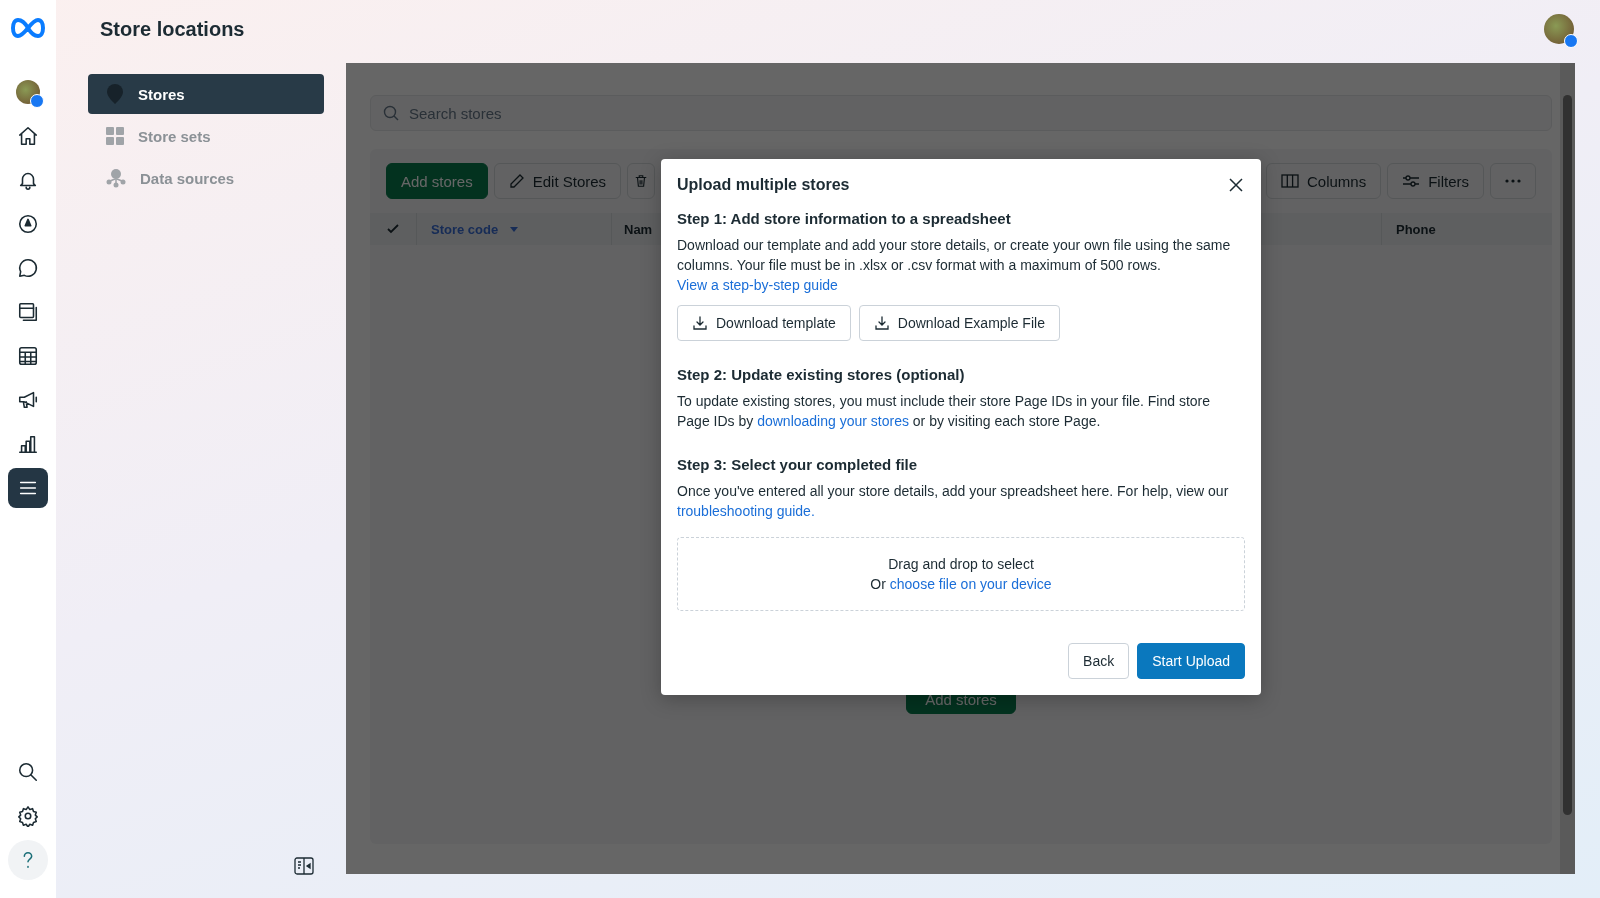 This screenshot has width=1600, height=898. What do you see at coordinates (206, 136) in the screenshot?
I see `sidebar-item: Store sets` at bounding box center [206, 136].